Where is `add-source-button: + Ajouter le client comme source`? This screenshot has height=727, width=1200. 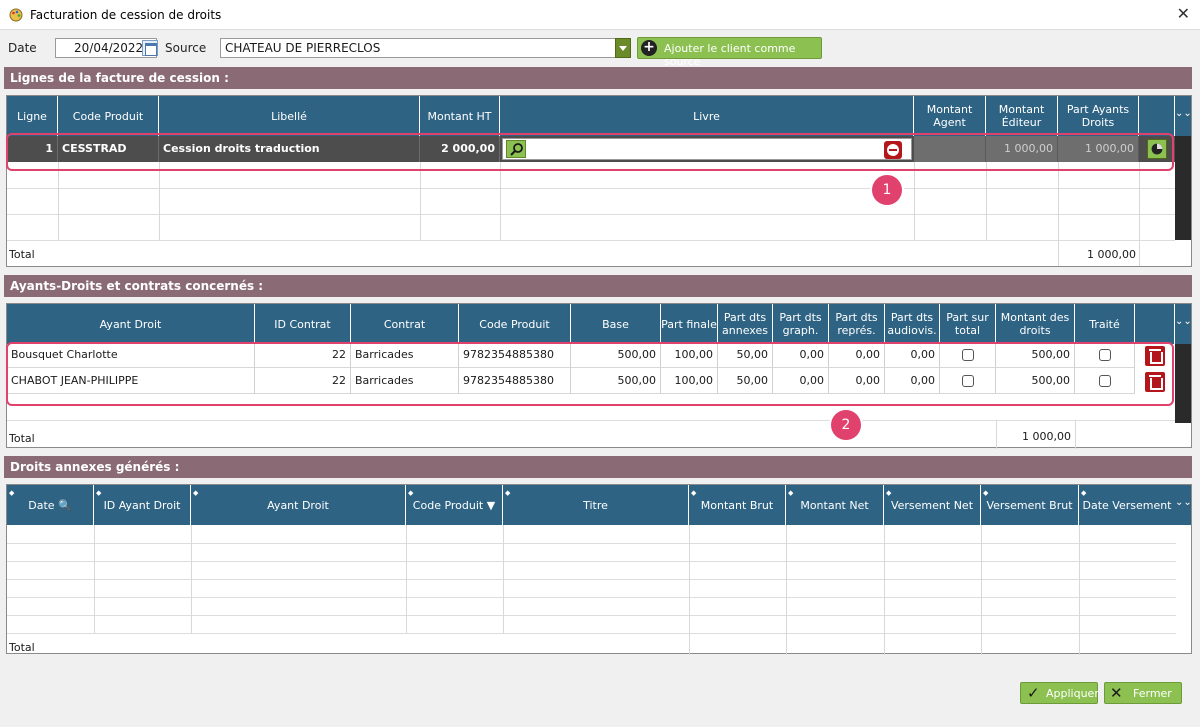
add-source-button: + Ajouter le client comme source is located at coordinates (729, 52).